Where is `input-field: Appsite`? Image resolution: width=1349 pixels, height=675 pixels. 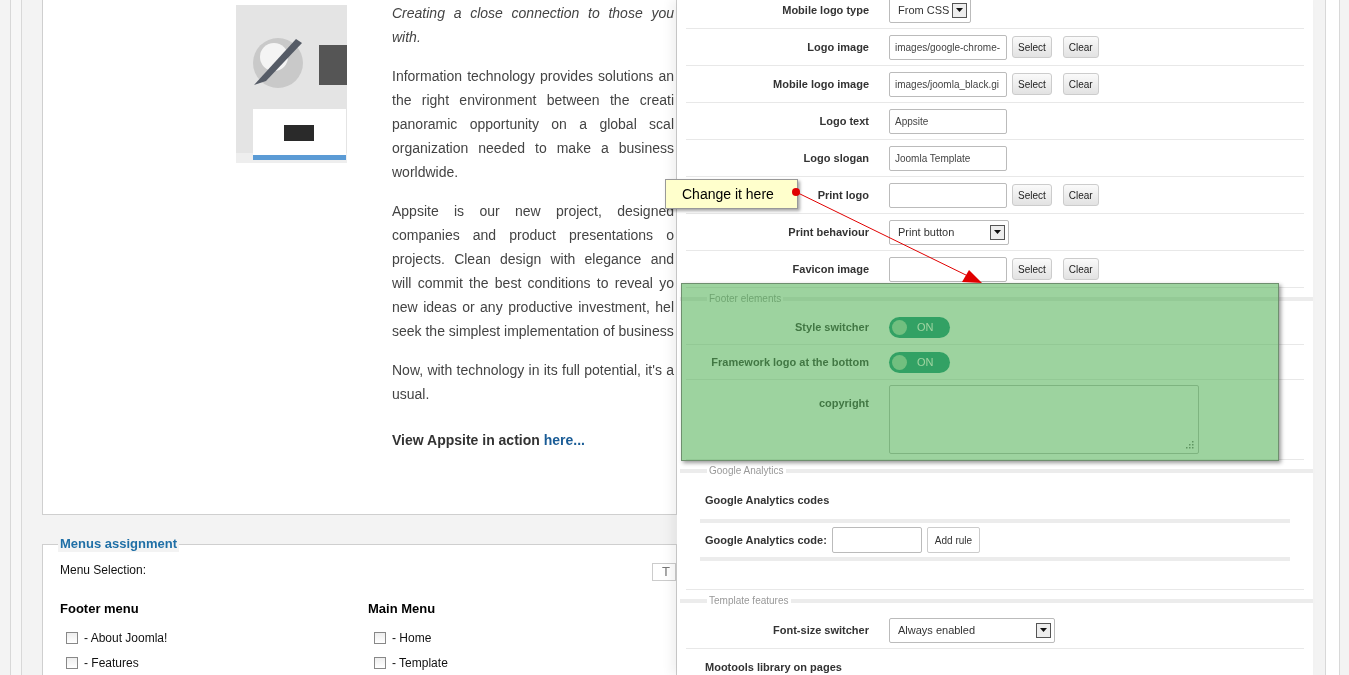
input-field: Appsite is located at coordinates (948, 121).